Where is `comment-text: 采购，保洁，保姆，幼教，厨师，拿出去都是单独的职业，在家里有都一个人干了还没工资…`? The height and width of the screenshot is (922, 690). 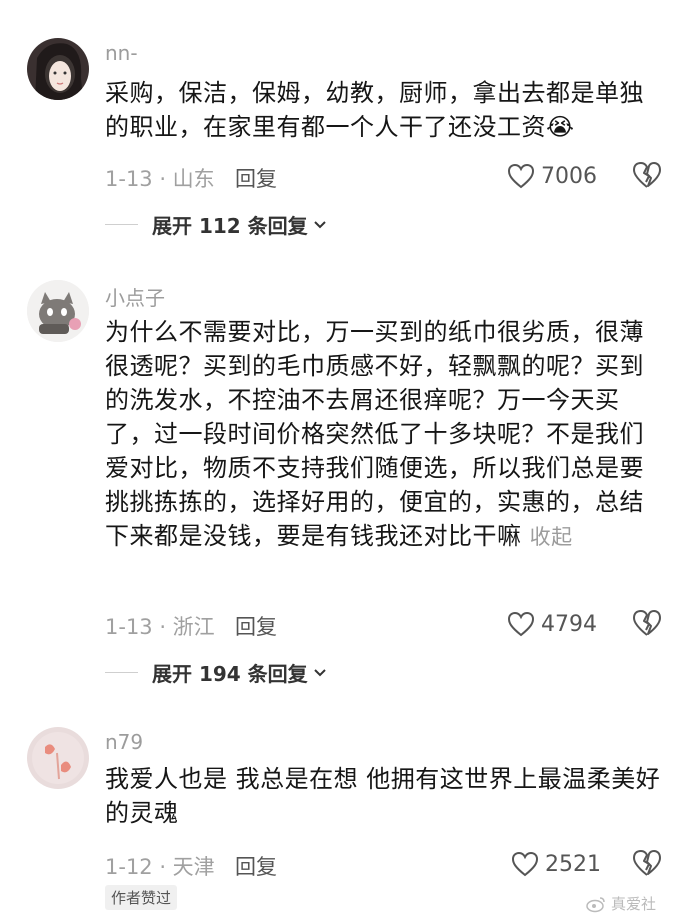
comment-text: 采购，保洁，保姆，幼教，厨师，拿出去都是单独的职业，在家里有都一个人干了还没工资… is located at coordinates (385, 110).